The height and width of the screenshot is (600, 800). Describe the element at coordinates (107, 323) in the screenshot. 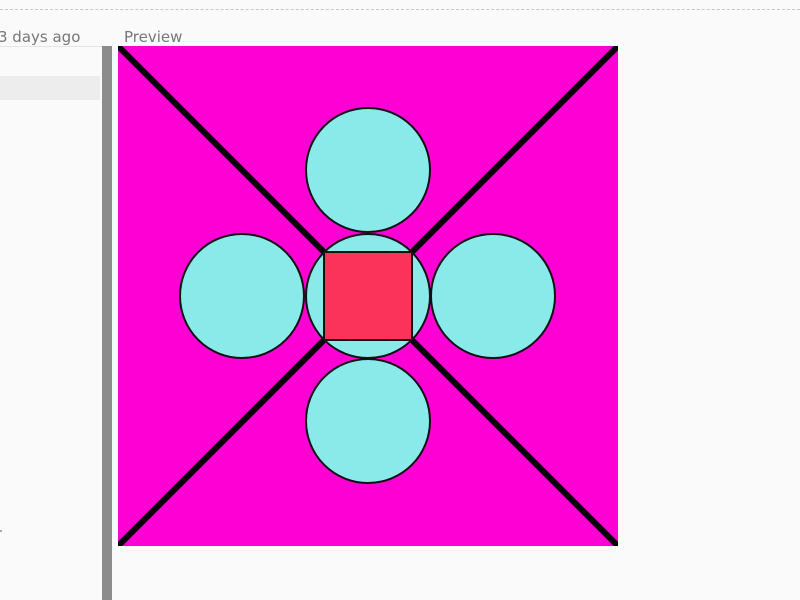

I see `panel-splitter` at that location.